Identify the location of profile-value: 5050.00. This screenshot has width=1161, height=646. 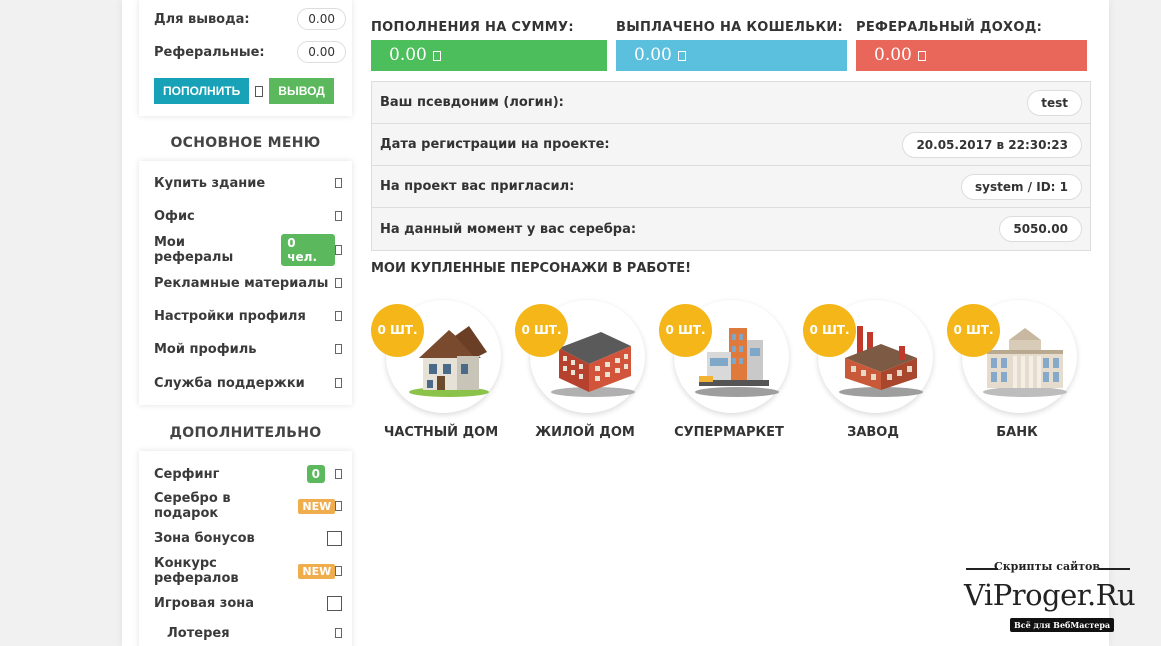
(1040, 229).